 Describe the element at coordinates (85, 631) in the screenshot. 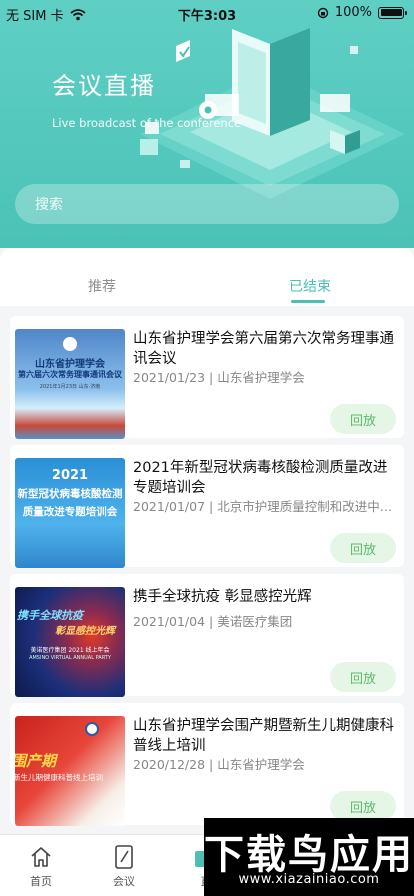

I see `thumbnail-subheading: 彰显感控光辉` at that location.